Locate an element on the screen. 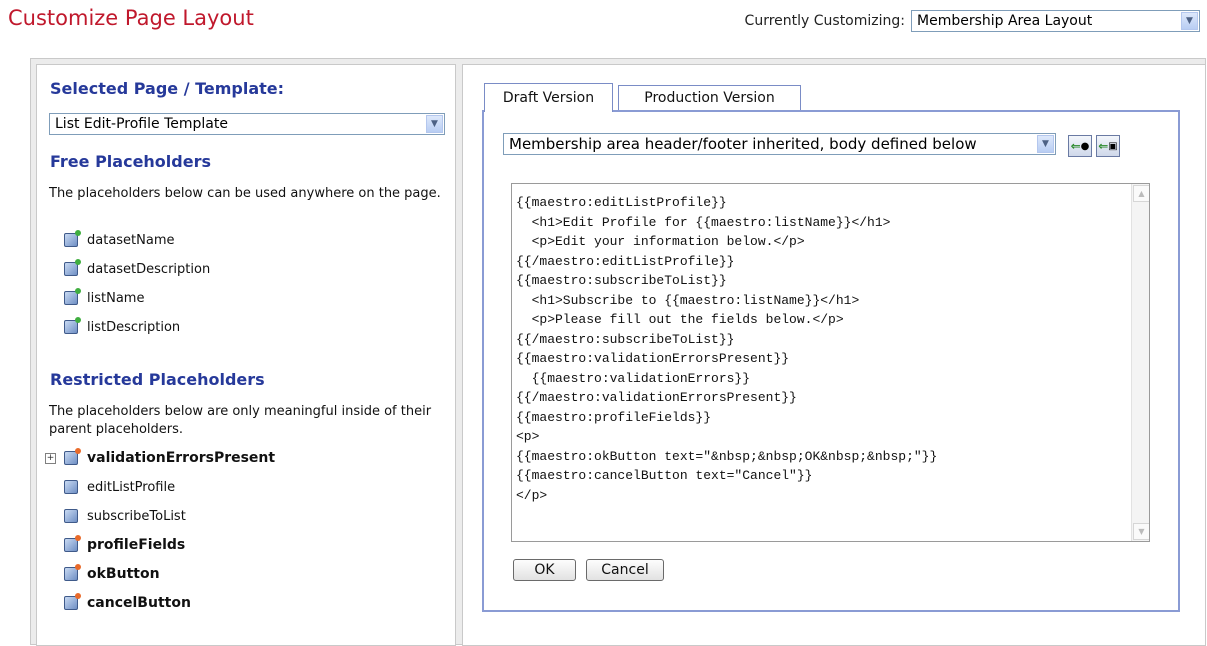  placeholder-label: editListProfile is located at coordinates (131, 487).